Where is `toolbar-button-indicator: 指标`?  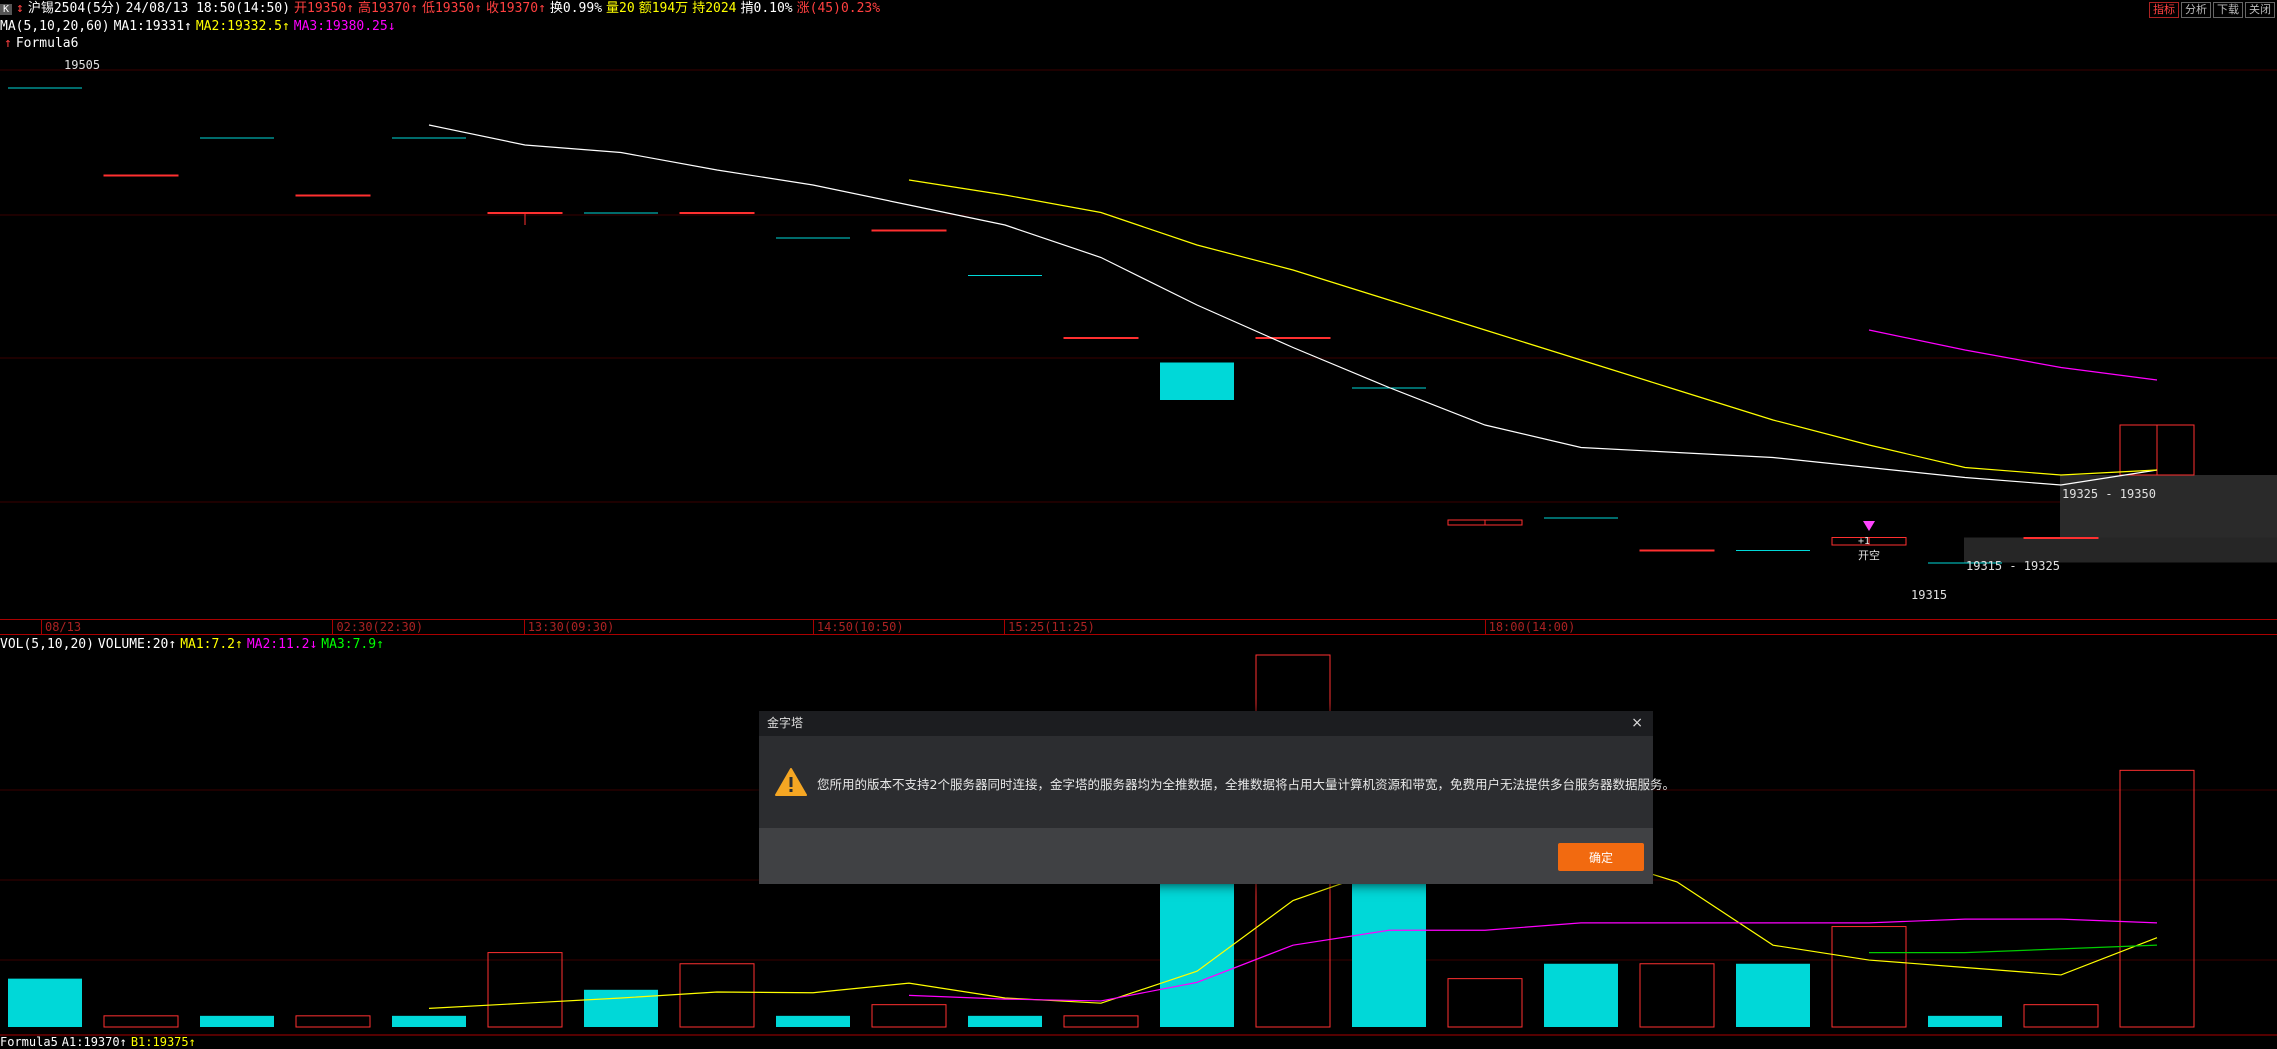
toolbar-button-indicator: 指标 is located at coordinates (2164, 10).